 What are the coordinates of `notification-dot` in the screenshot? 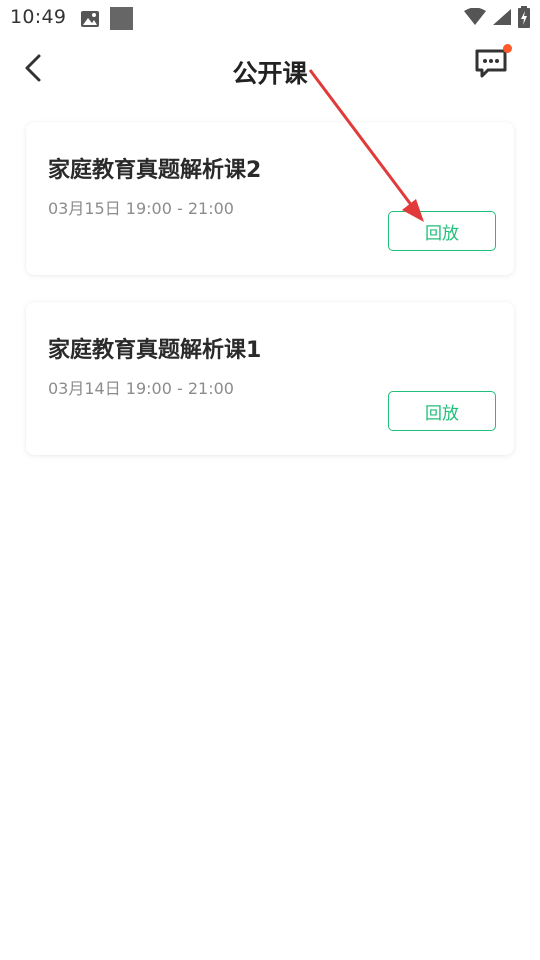 It's located at (507, 48).